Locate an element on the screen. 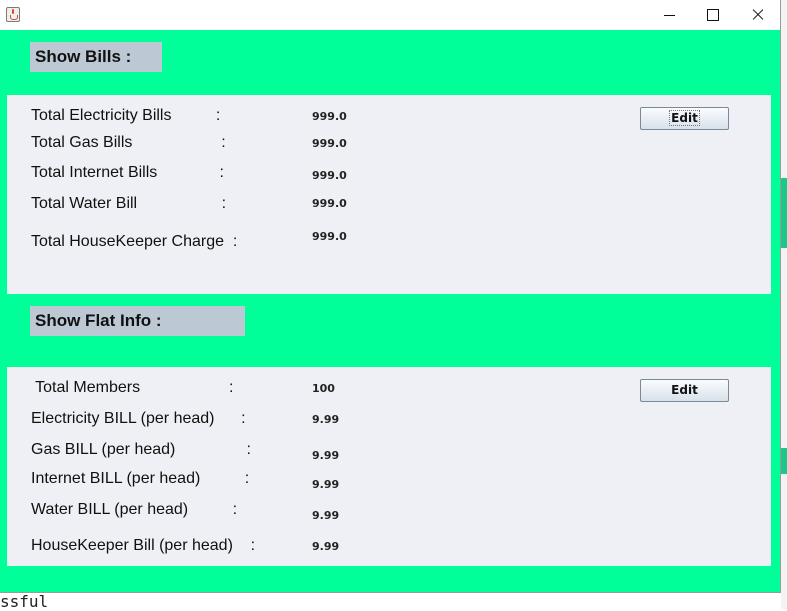 Image resolution: width=787 pixels, height=611 pixels. edit-bills-button-label: Edit is located at coordinates (684, 118).